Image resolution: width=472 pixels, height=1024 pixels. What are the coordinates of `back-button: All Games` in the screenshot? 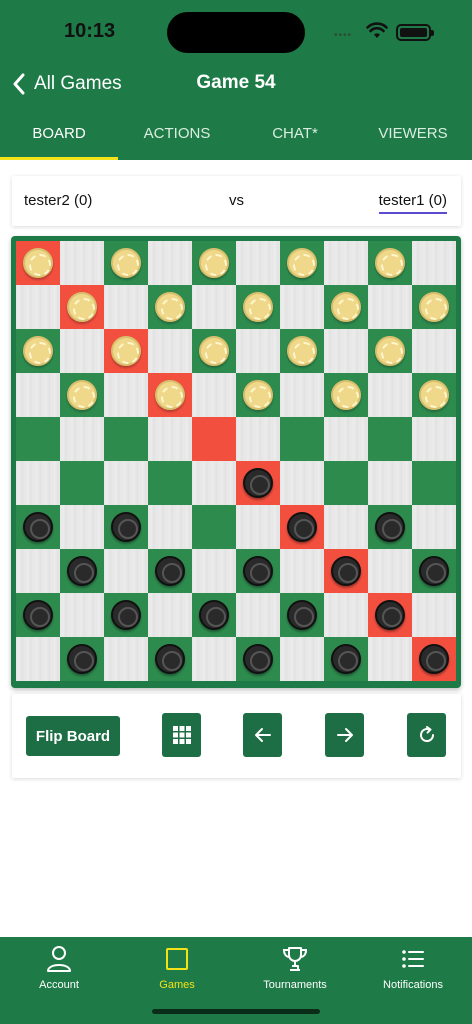 It's located at (67, 84).